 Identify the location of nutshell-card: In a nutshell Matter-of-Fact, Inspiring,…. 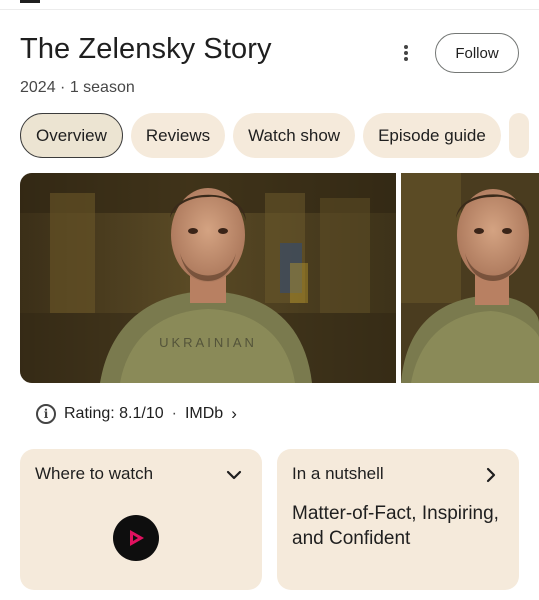
(398, 519).